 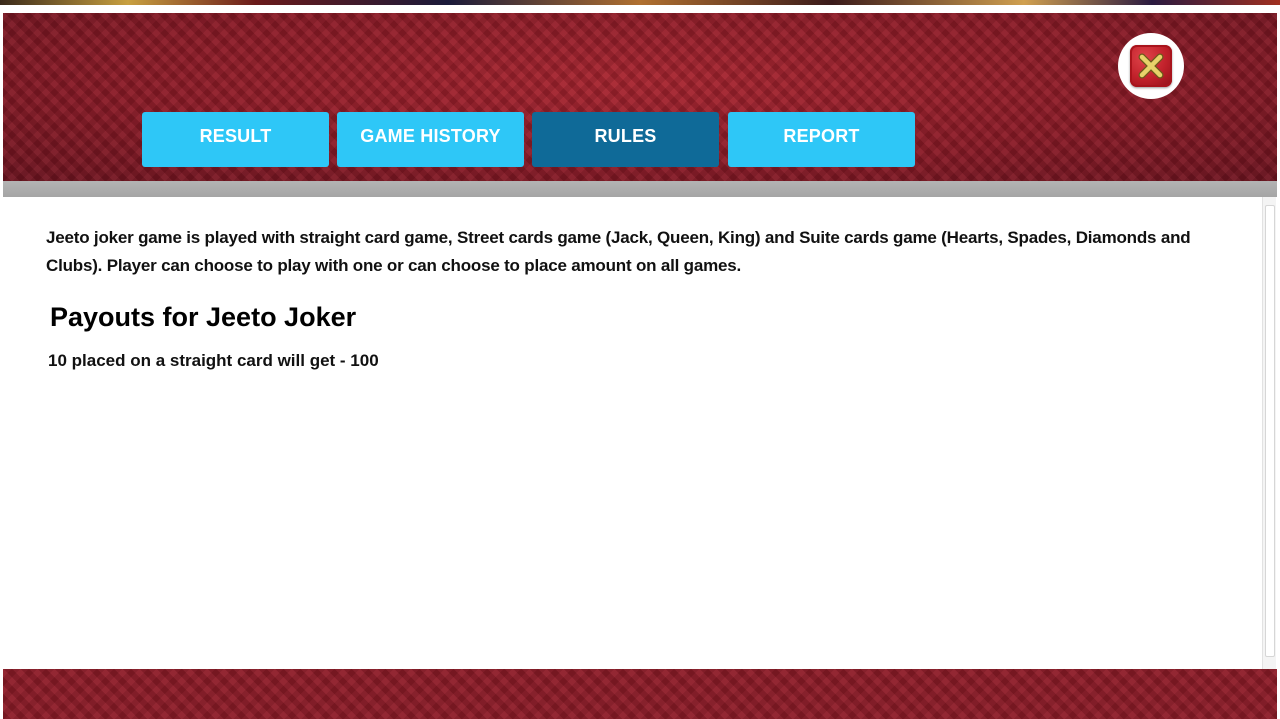 I want to click on footer-panel, so click(x=640, y=694).